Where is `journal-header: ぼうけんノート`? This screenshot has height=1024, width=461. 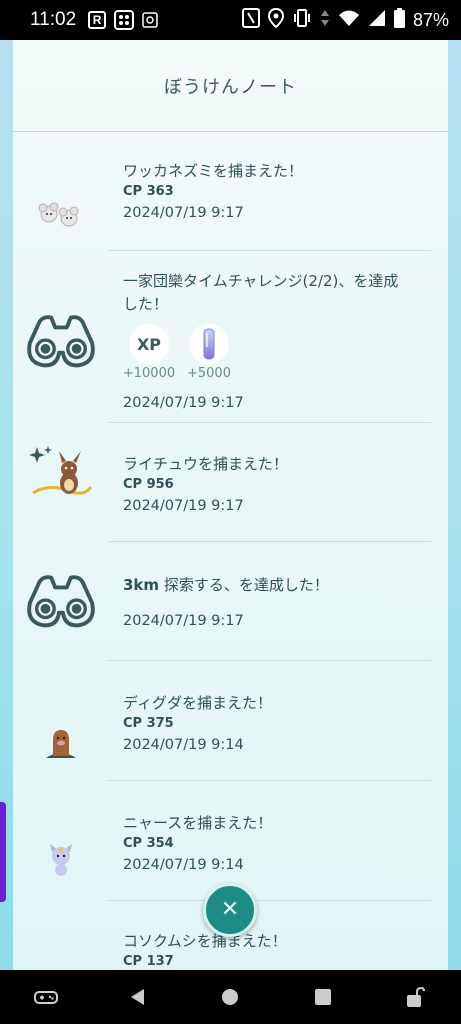
journal-header: ぼうけんノート is located at coordinates (230, 86).